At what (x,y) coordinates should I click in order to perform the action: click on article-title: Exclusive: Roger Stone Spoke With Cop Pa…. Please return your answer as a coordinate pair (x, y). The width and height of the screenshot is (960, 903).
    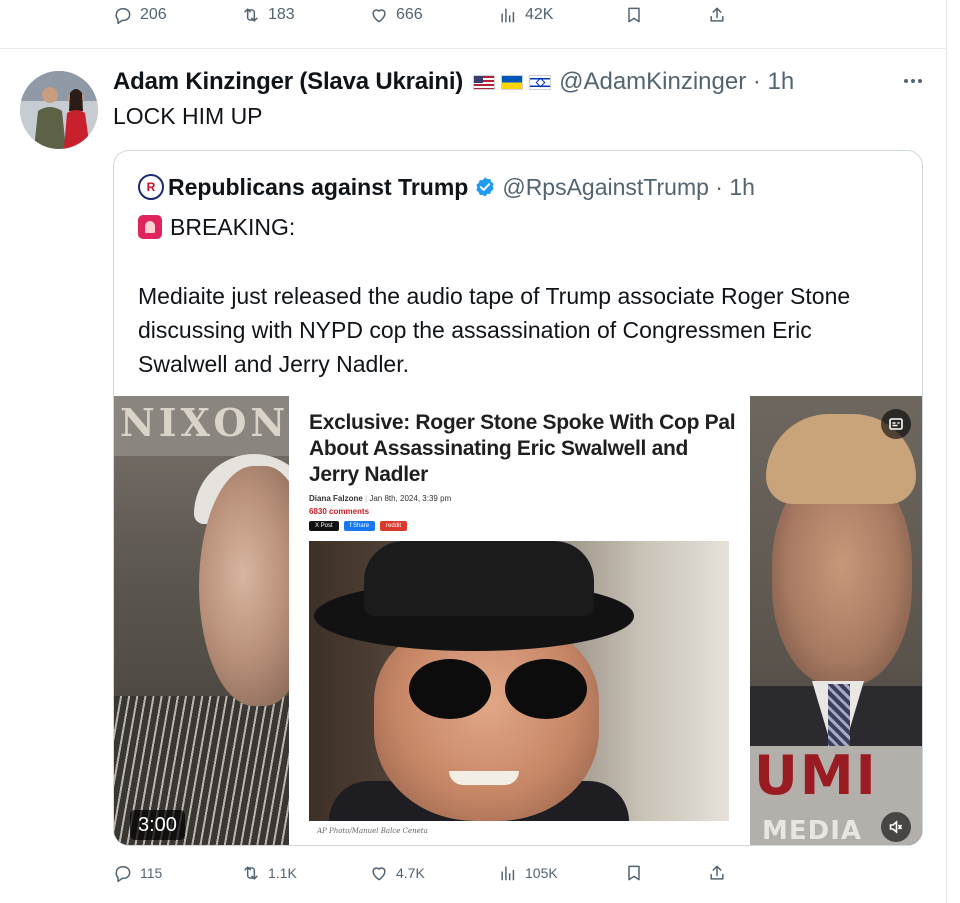
    Looking at the image, I should click on (522, 448).